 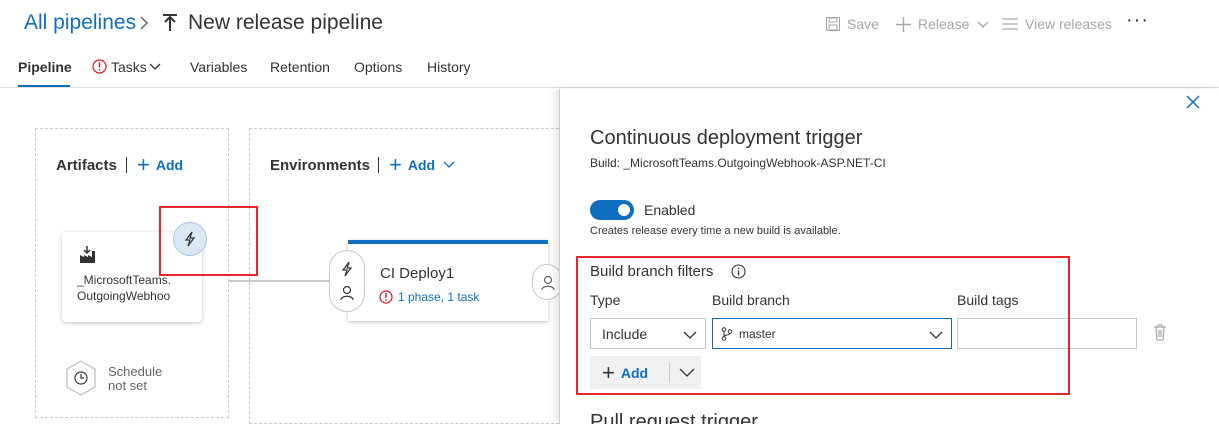 I want to click on add-environment-label: Add, so click(x=421, y=165).